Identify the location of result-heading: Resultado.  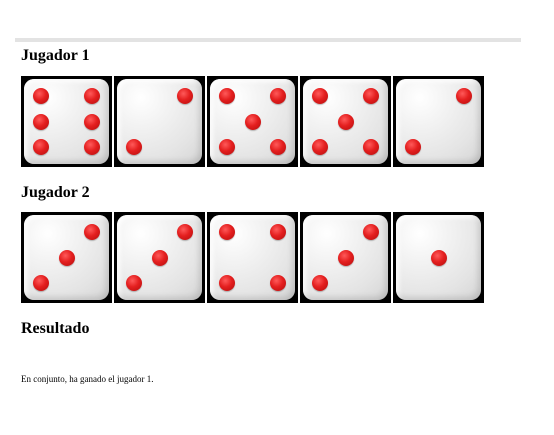
(55, 328).